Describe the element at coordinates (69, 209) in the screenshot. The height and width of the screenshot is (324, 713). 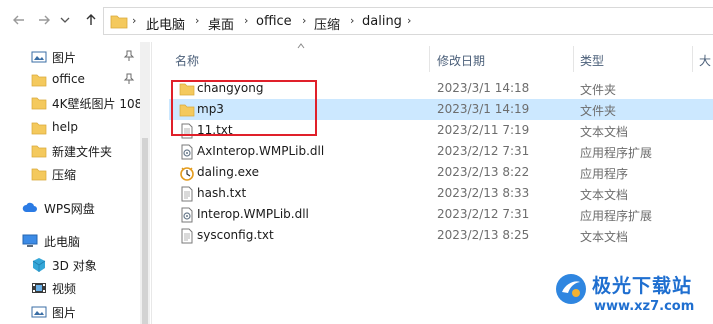
I see `sidebar-item-label: WPS网盘` at that location.